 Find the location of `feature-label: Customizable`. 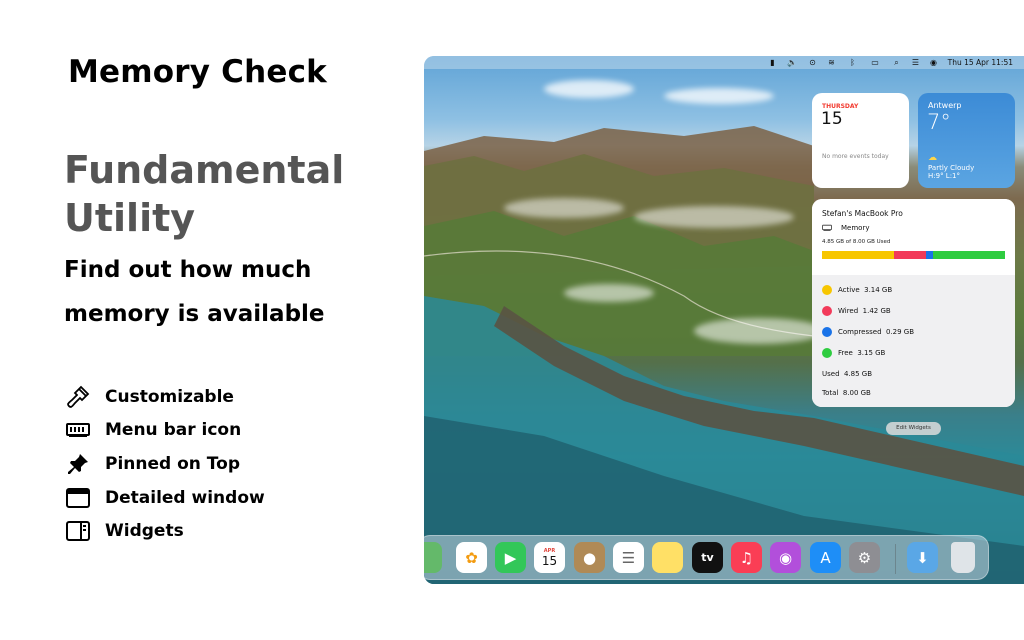

feature-label: Customizable is located at coordinates (169, 397).